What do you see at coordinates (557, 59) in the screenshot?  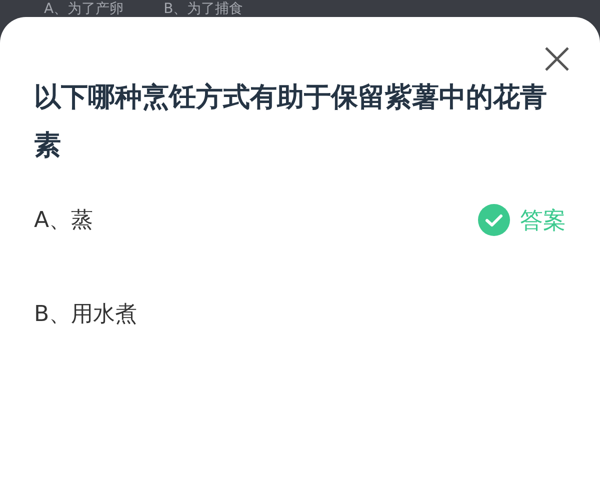 I see `close-icon` at bounding box center [557, 59].